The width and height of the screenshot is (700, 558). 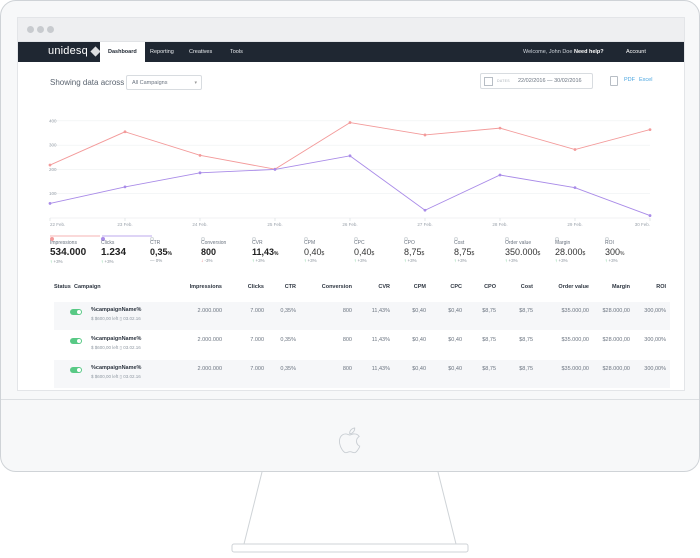 I want to click on browser-title-bar, so click(x=351, y=30).